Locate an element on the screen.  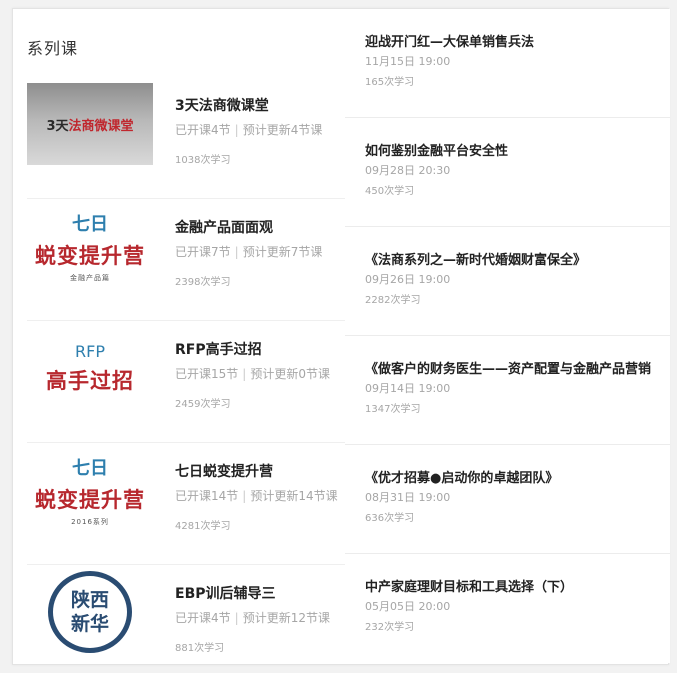
thumbnail-text: 3天法商微课堂 is located at coordinates (90, 126).